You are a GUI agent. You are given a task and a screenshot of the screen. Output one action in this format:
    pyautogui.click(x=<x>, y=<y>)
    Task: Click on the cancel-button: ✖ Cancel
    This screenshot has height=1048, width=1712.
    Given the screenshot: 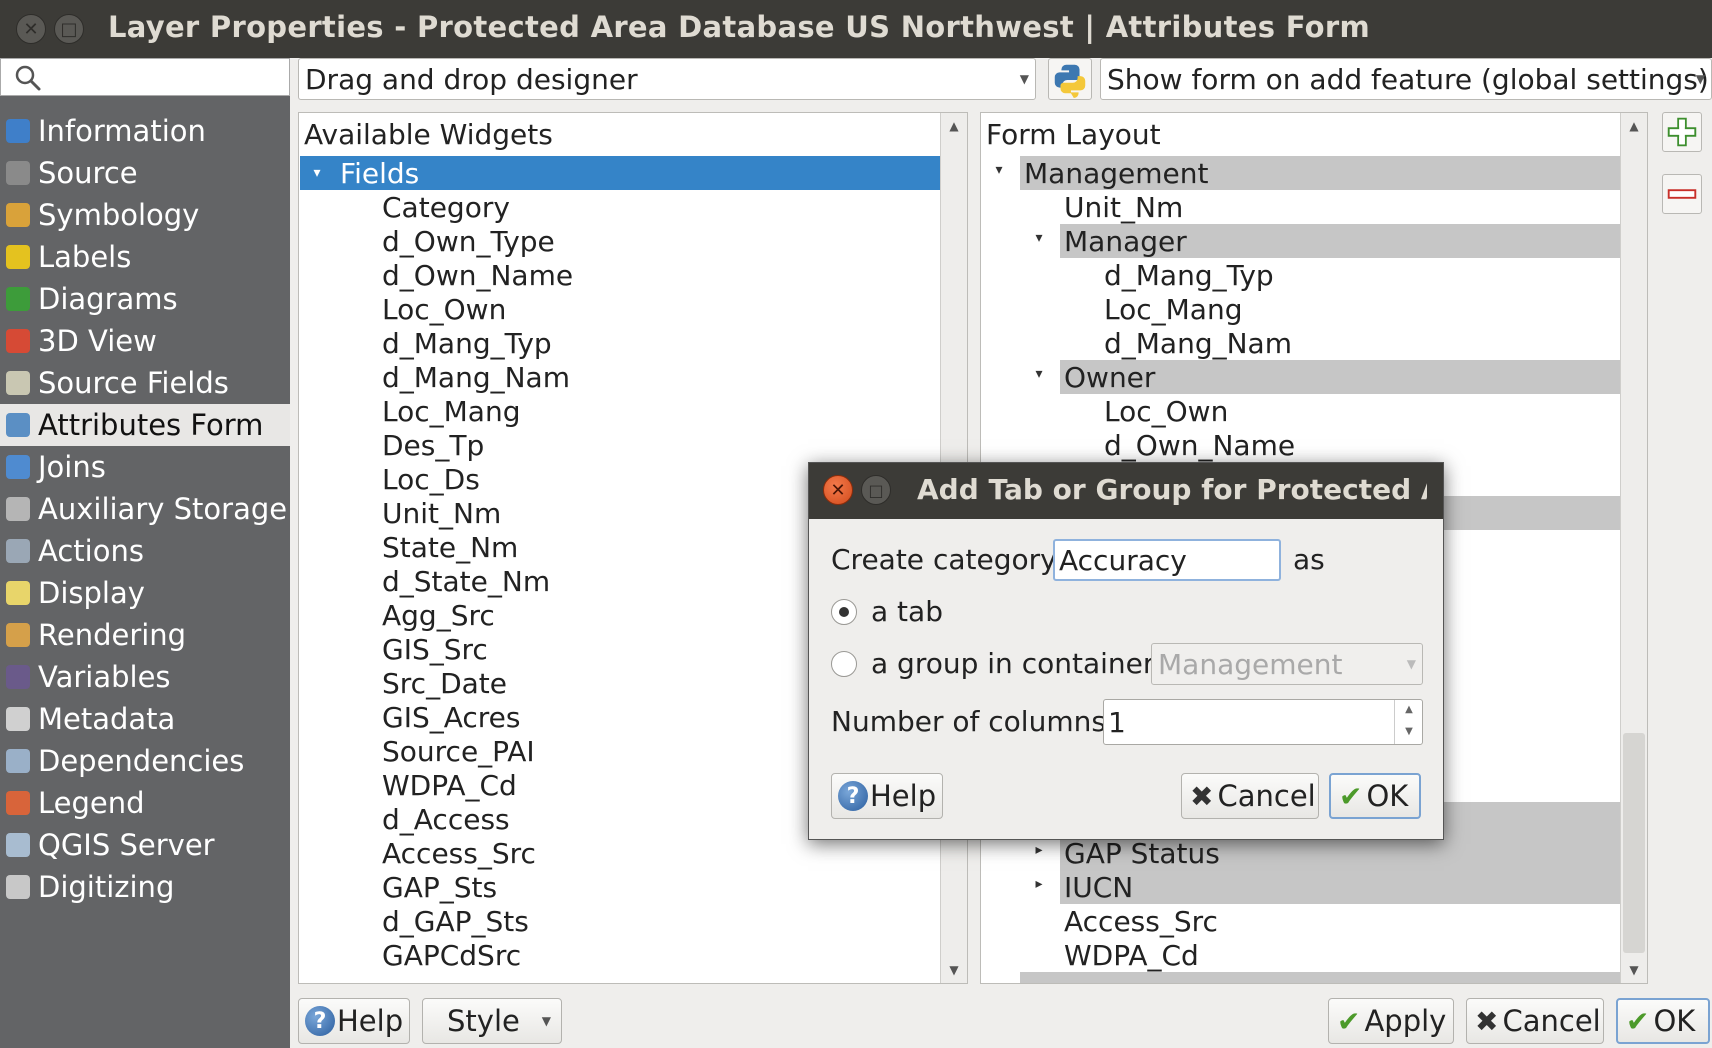 What is the action you would take?
    pyautogui.click(x=1535, y=1021)
    